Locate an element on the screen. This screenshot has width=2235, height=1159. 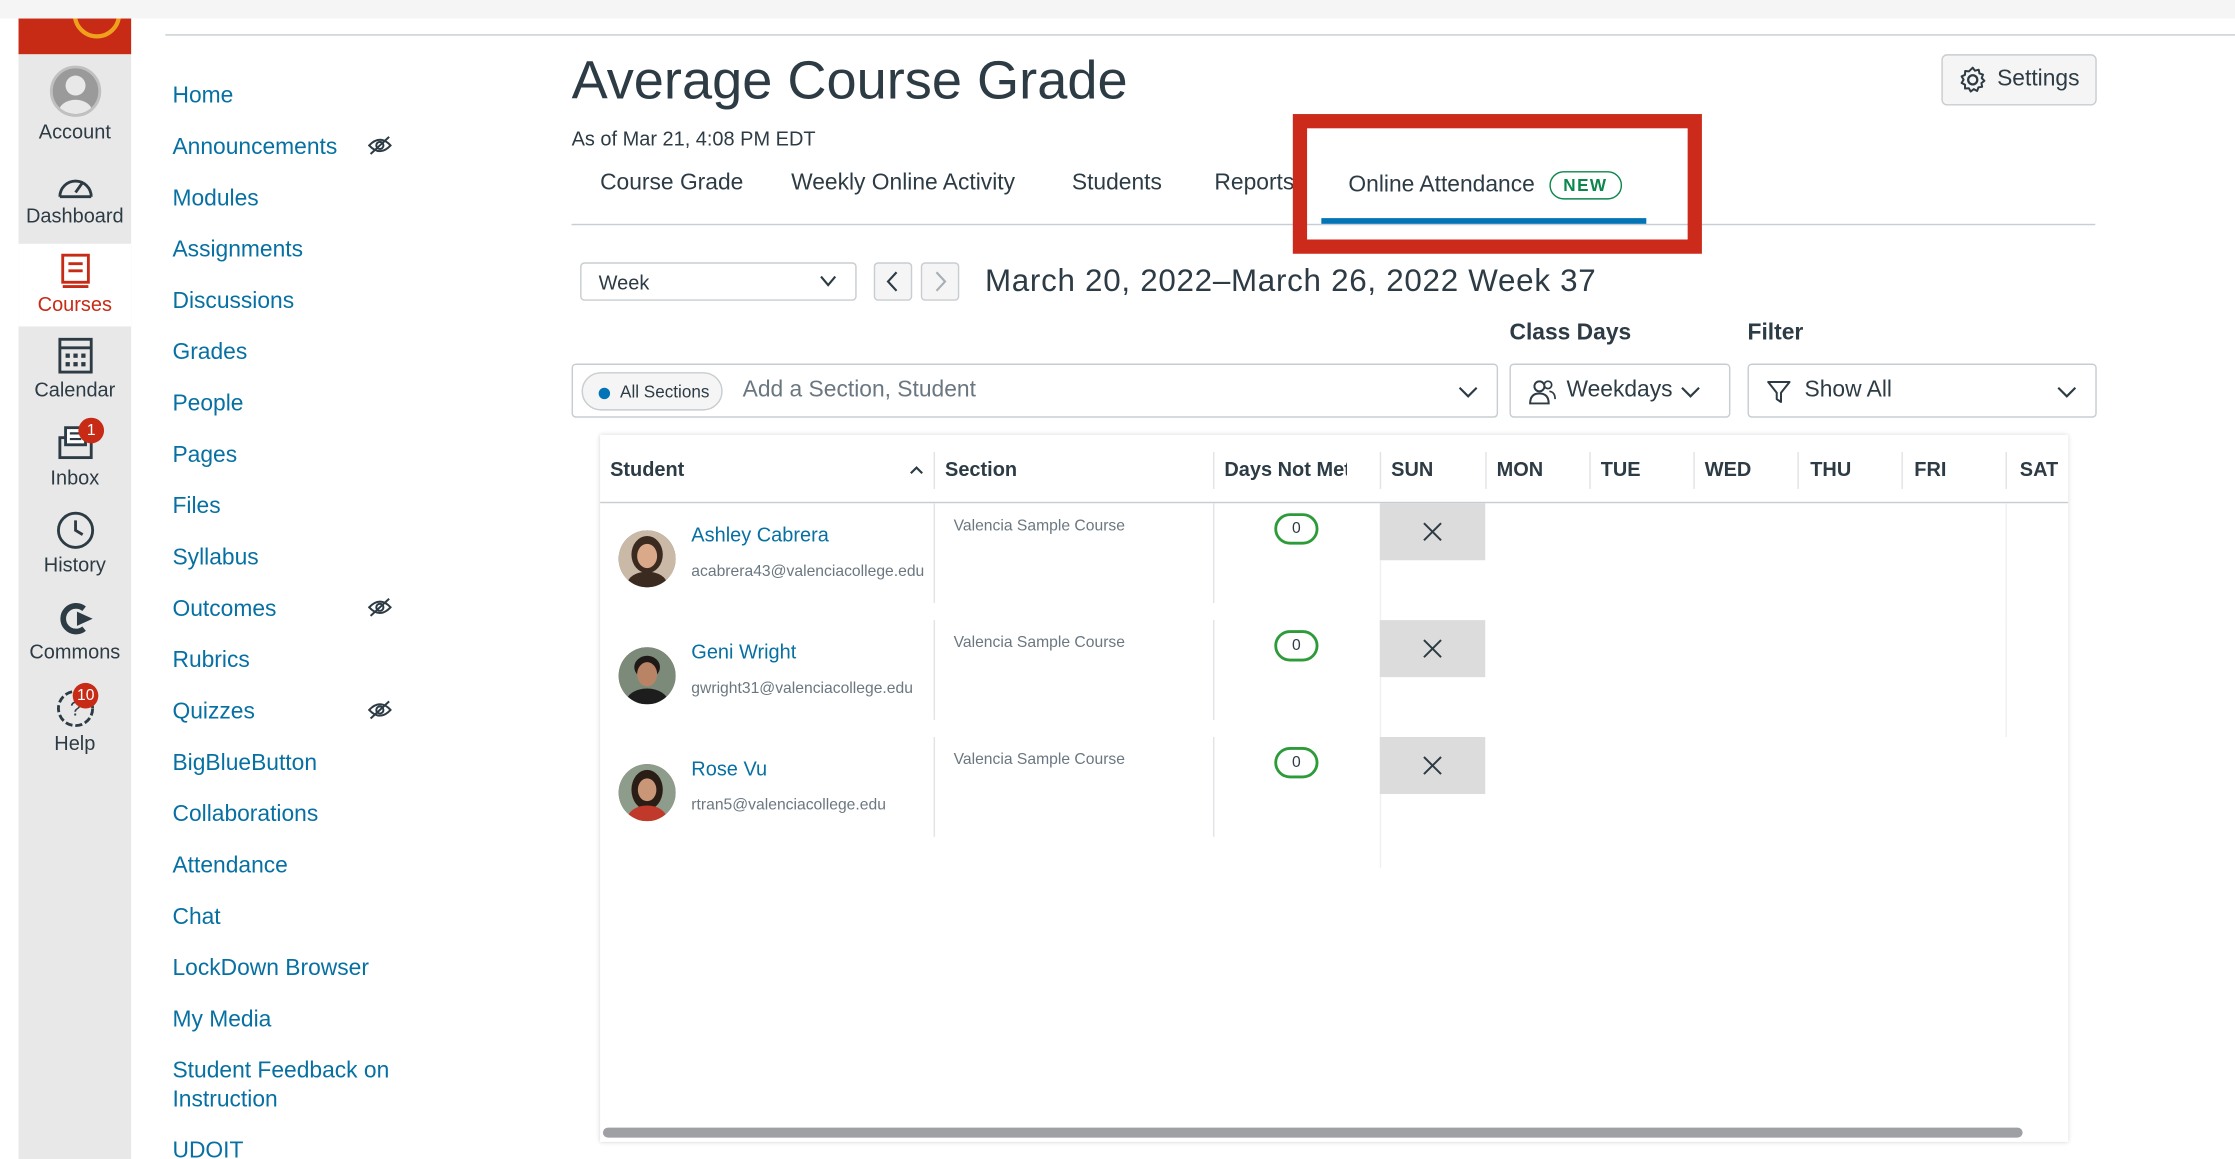
student-email: acabrera43@valenciacollege.edu is located at coordinates (808, 572).